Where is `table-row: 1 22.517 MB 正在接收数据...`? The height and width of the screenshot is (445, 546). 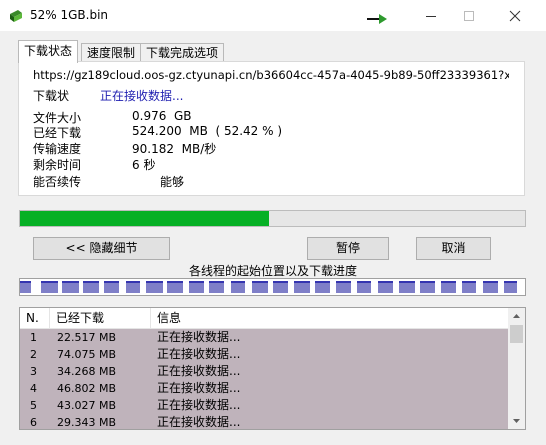
table-row: 1 22.517 MB 正在接收数据... is located at coordinates (264, 337).